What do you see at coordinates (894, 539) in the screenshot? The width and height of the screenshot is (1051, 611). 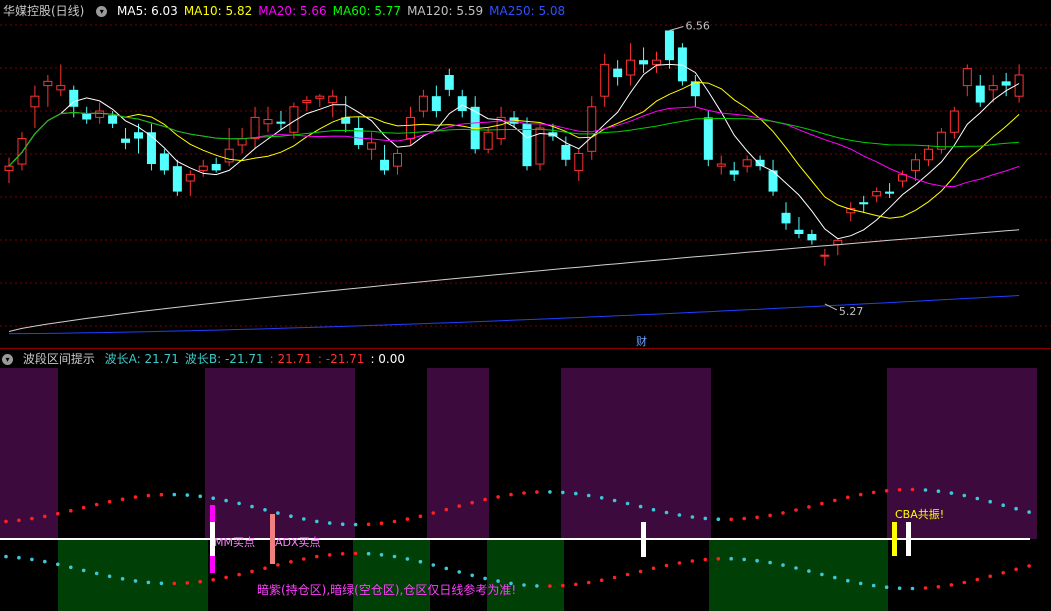 I see `cba-signal-bar` at bounding box center [894, 539].